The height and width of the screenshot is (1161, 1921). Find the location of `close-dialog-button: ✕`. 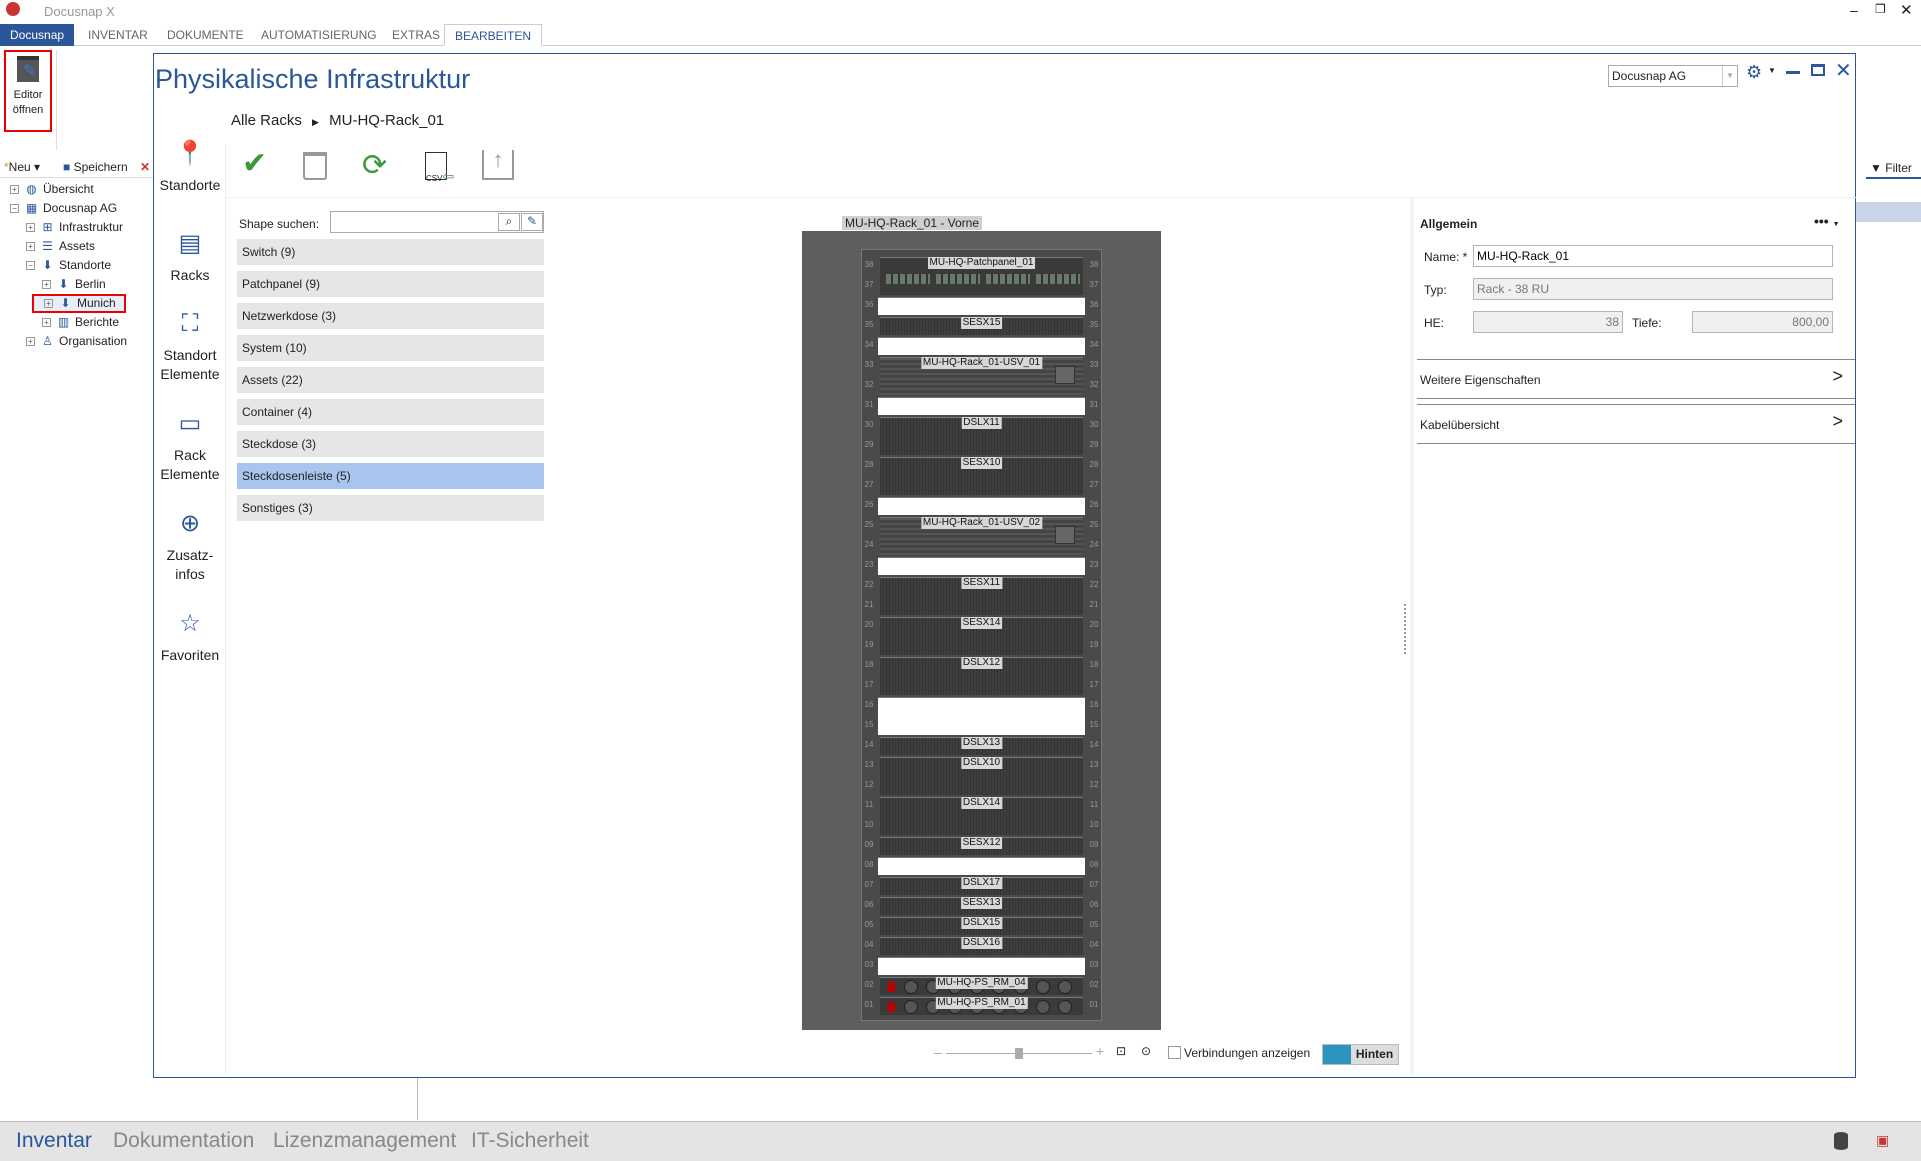

close-dialog-button: ✕ is located at coordinates (1843, 70).